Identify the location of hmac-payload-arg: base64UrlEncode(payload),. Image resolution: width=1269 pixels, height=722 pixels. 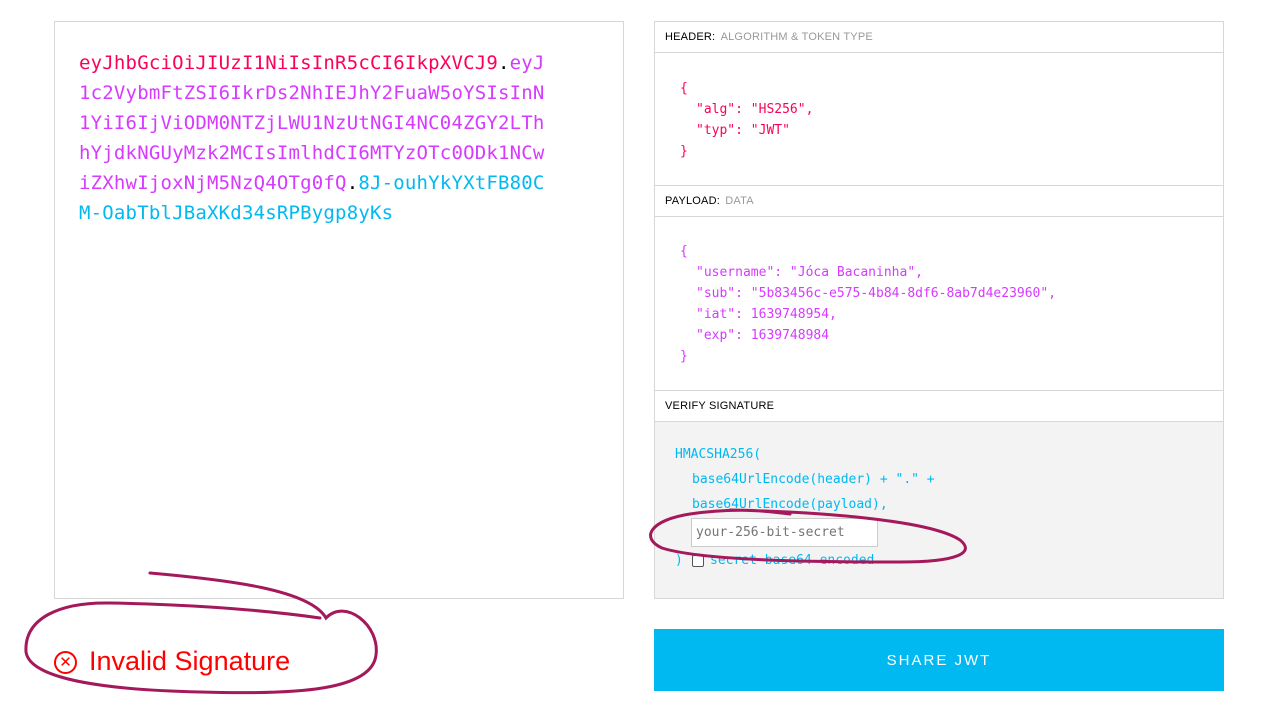
(790, 504).